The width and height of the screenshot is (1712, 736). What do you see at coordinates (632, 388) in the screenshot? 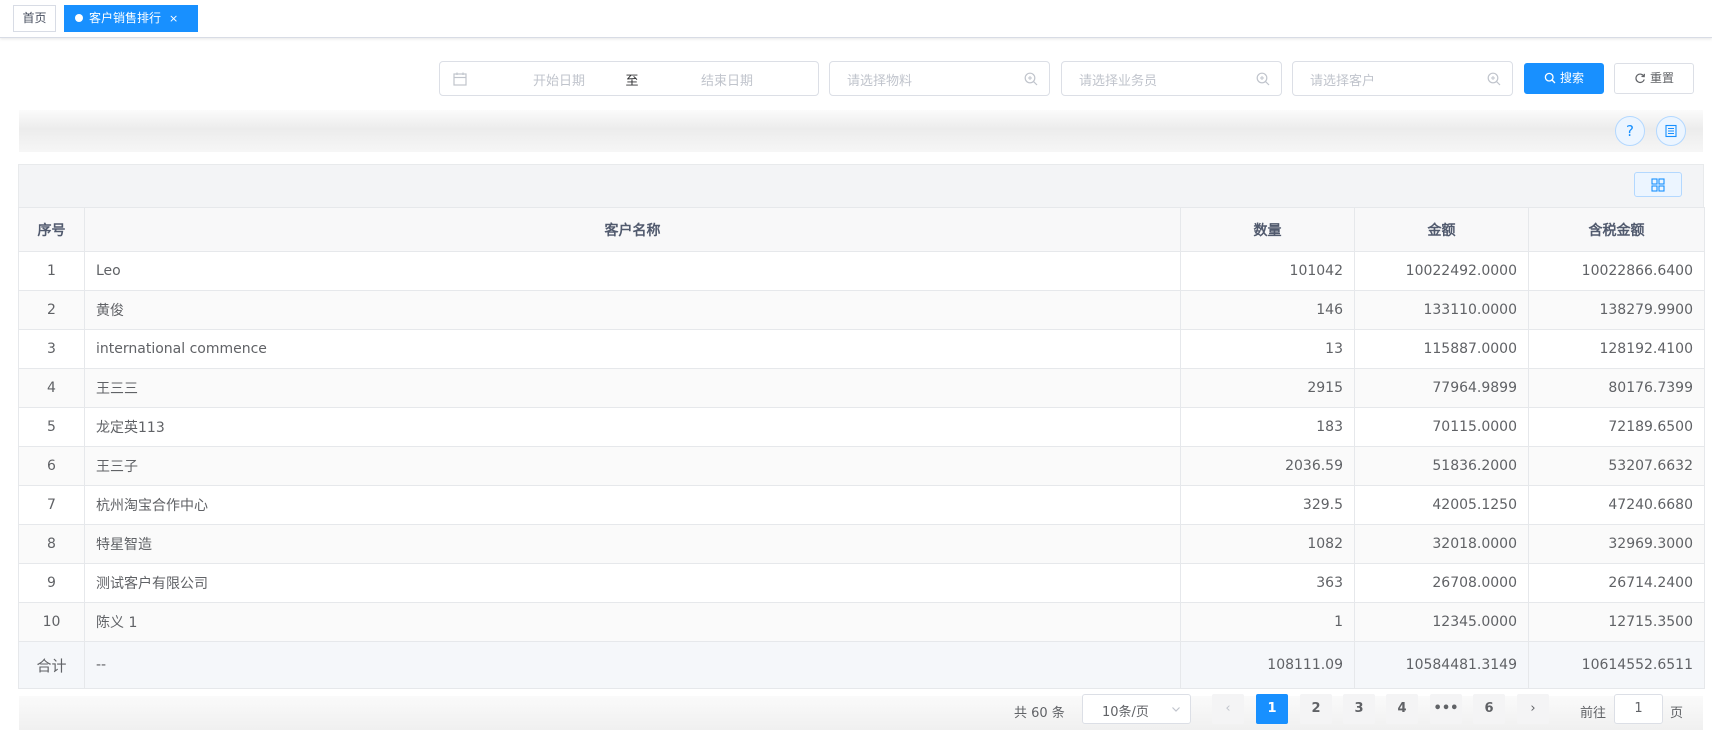
I see `cell-customer-name: 王三三` at bounding box center [632, 388].